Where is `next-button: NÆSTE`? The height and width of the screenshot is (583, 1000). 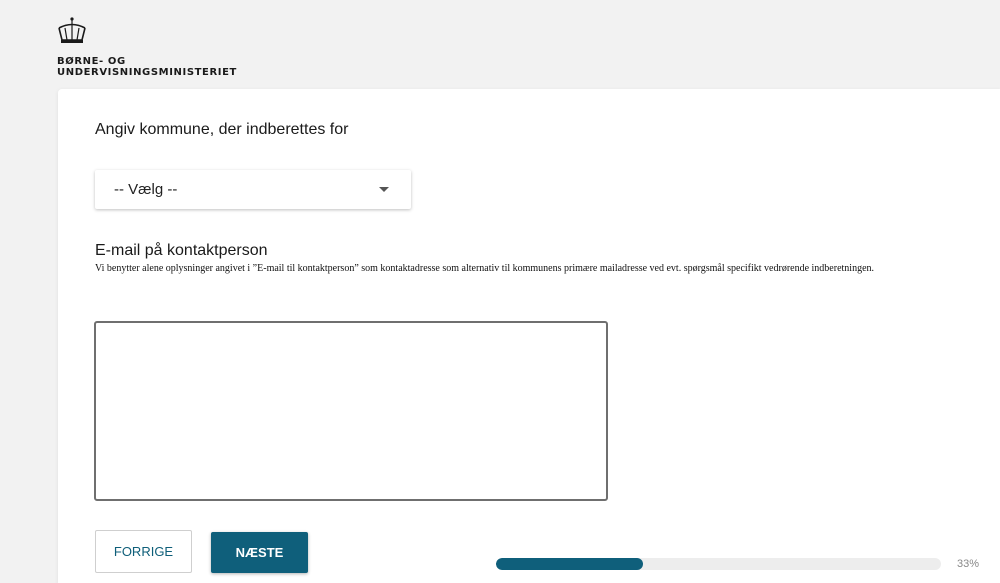
next-button: NÆSTE is located at coordinates (259, 552).